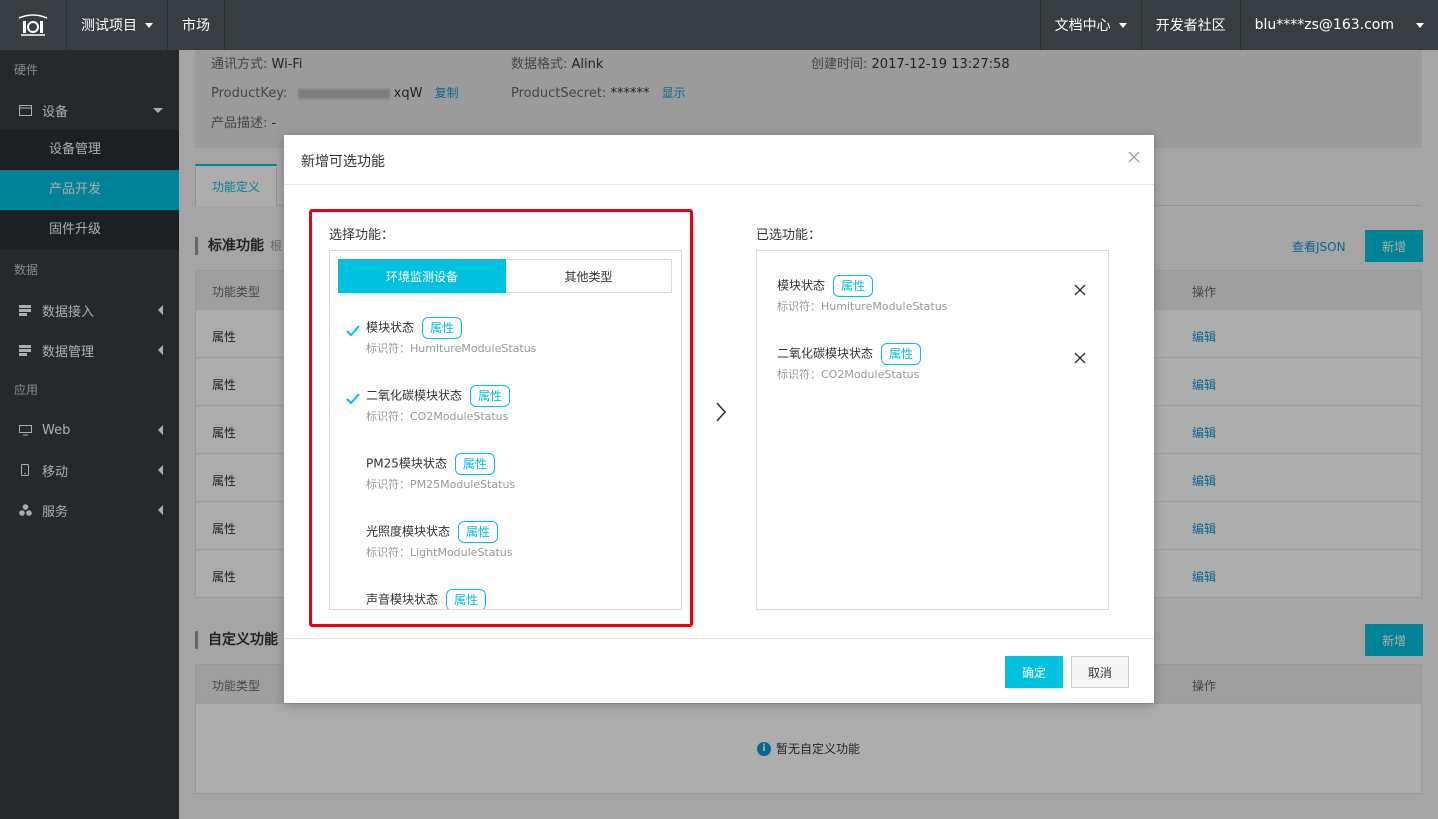  I want to click on modal-title: 新增可选功能, so click(343, 162).